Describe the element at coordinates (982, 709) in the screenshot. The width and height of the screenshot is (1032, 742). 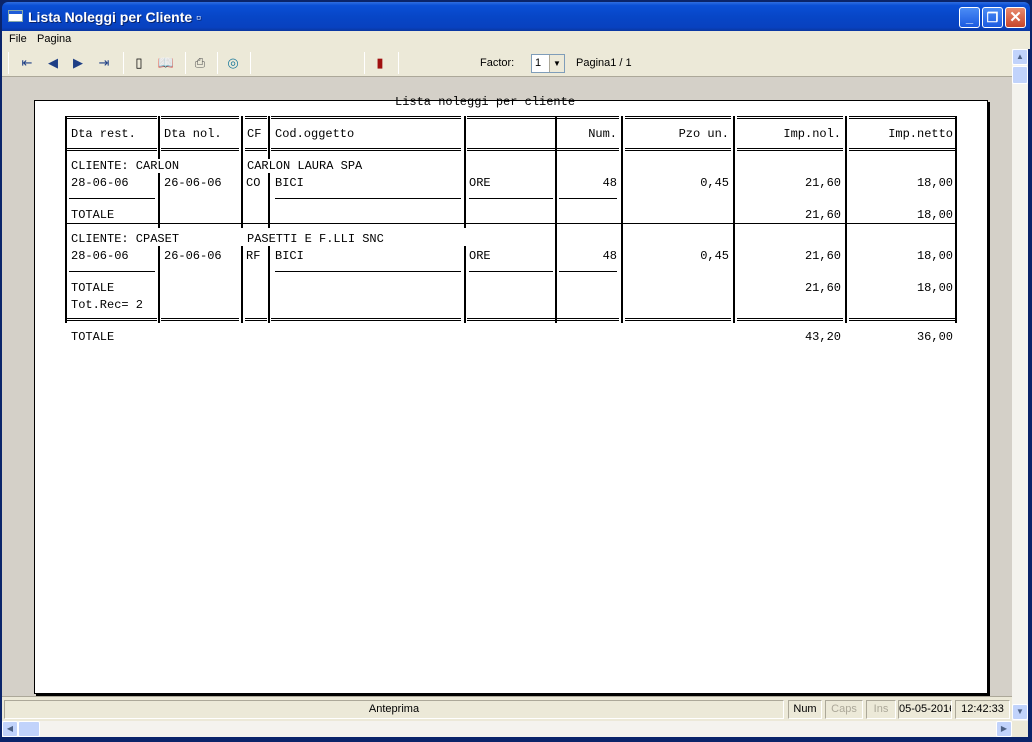
I see `status-time: 12:42:33` at that location.